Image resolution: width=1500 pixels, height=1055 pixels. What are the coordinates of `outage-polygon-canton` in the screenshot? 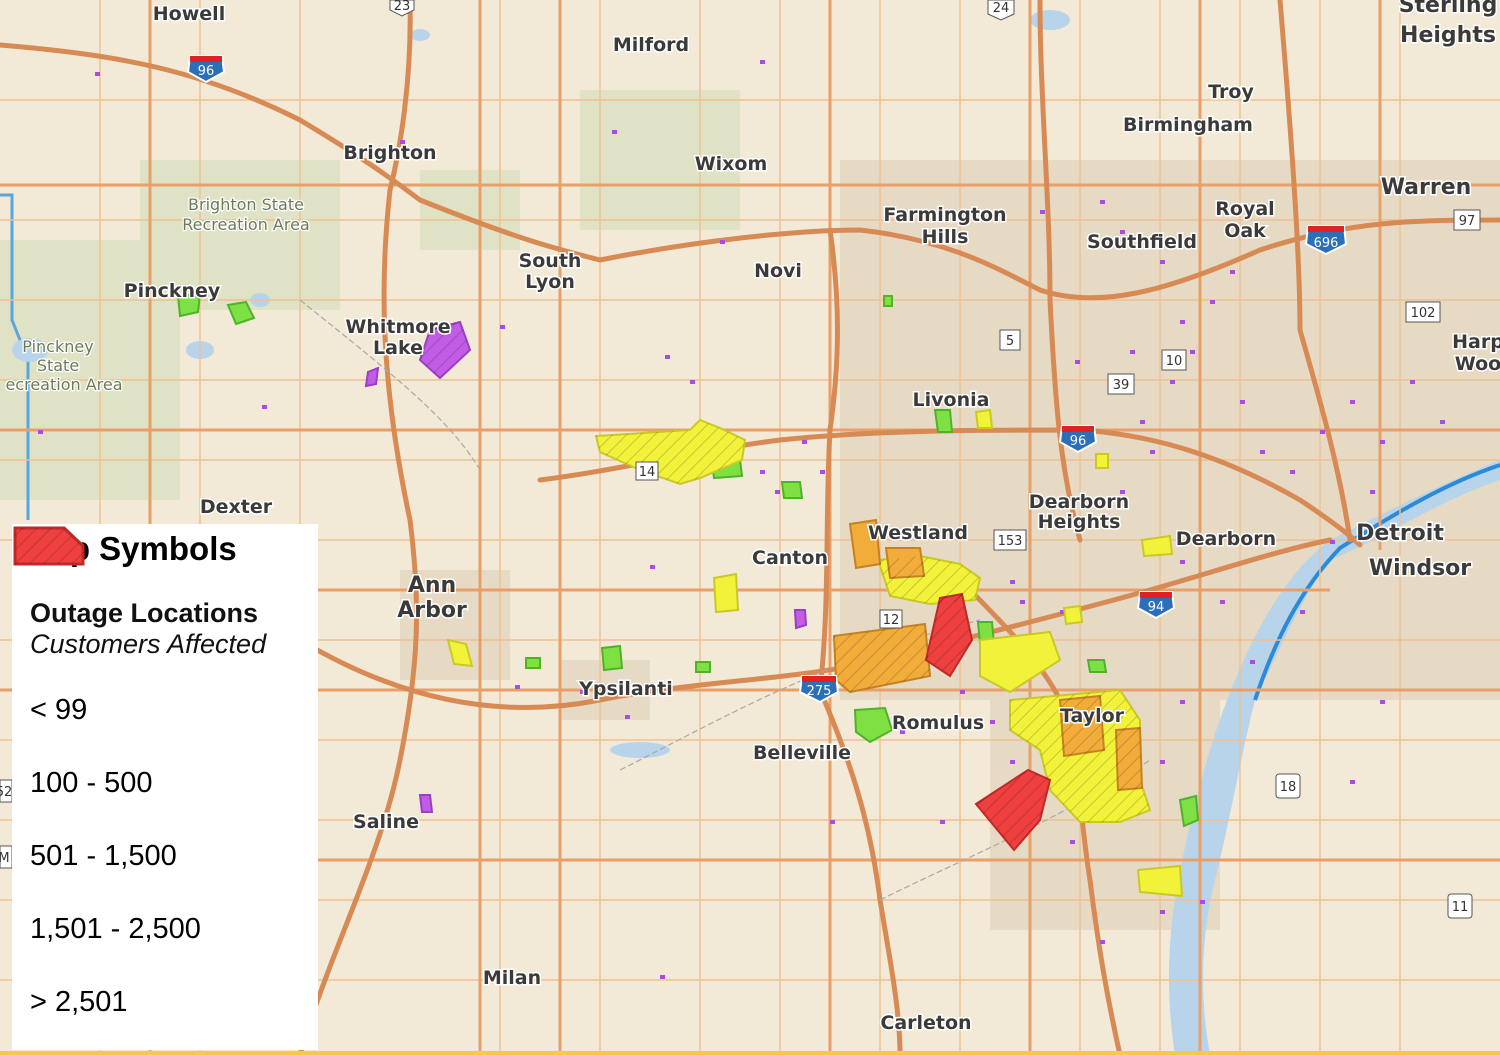 It's located at (726, 593).